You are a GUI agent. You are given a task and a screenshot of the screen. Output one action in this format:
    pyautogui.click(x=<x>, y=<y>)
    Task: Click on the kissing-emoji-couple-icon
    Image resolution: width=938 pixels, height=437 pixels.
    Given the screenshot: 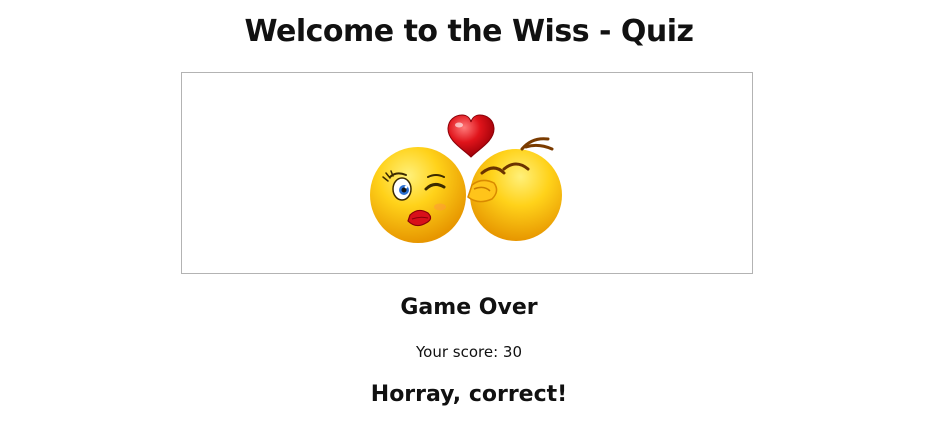 What is the action you would take?
    pyautogui.click(x=466, y=178)
    